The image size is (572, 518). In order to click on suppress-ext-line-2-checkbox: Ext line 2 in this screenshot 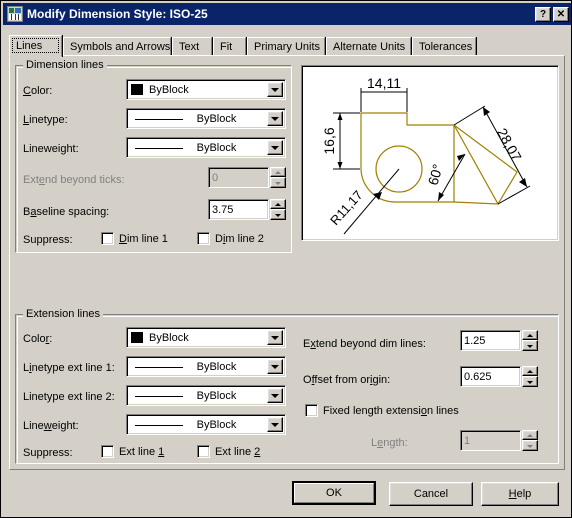, I will do `click(228, 451)`.